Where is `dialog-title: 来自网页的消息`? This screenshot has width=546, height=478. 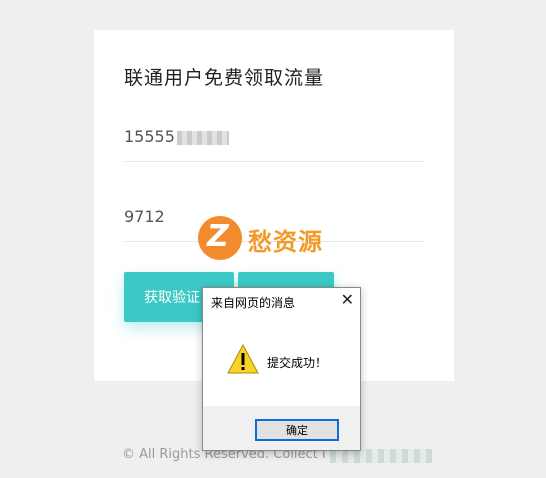
dialog-title: 来自网页的消息 is located at coordinates (253, 303).